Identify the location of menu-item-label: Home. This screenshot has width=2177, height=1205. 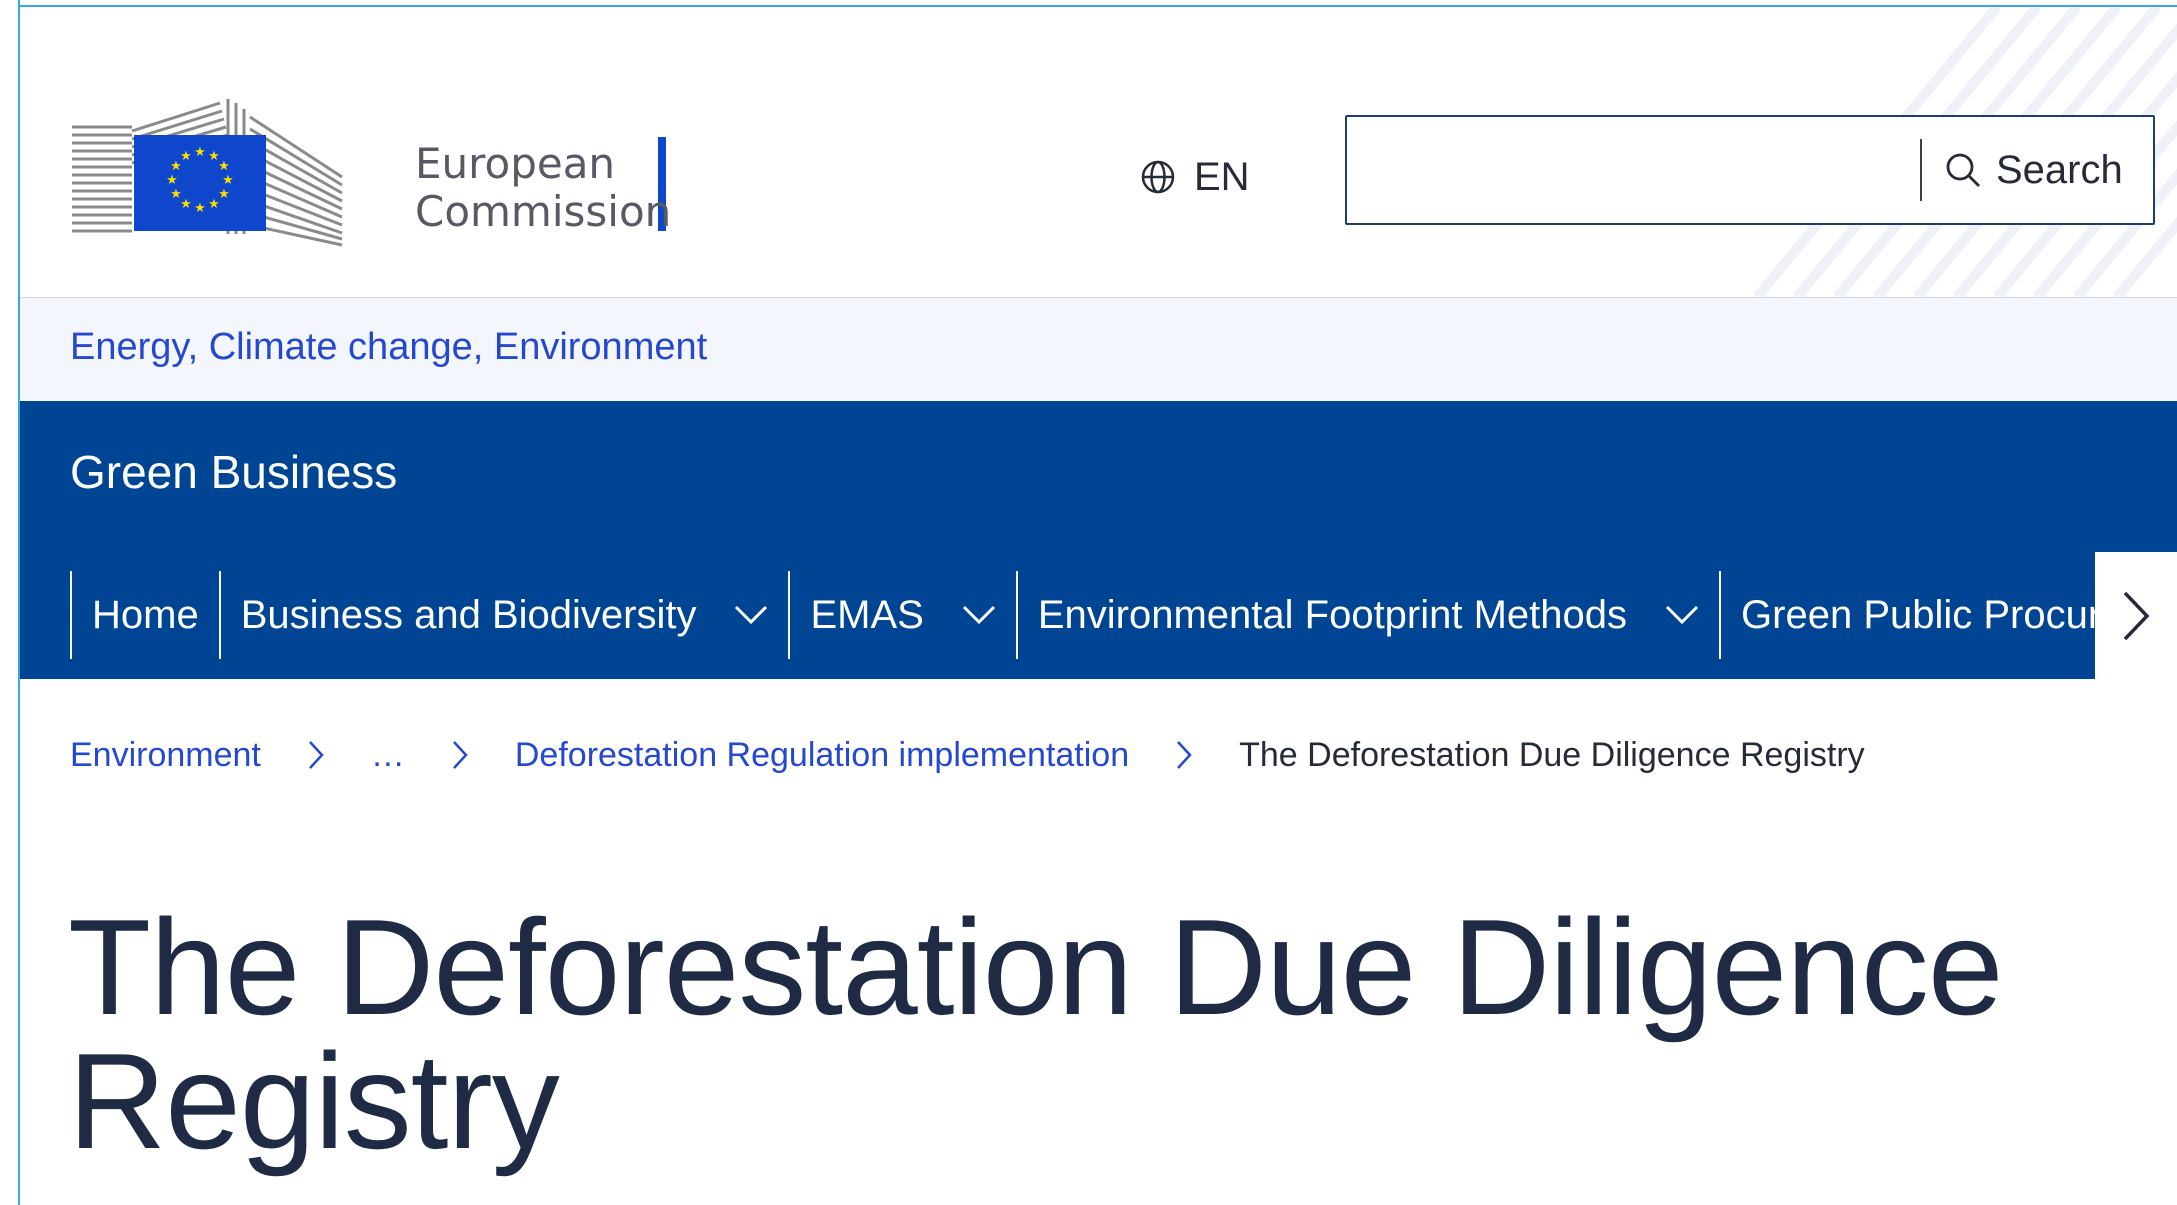
(145, 614).